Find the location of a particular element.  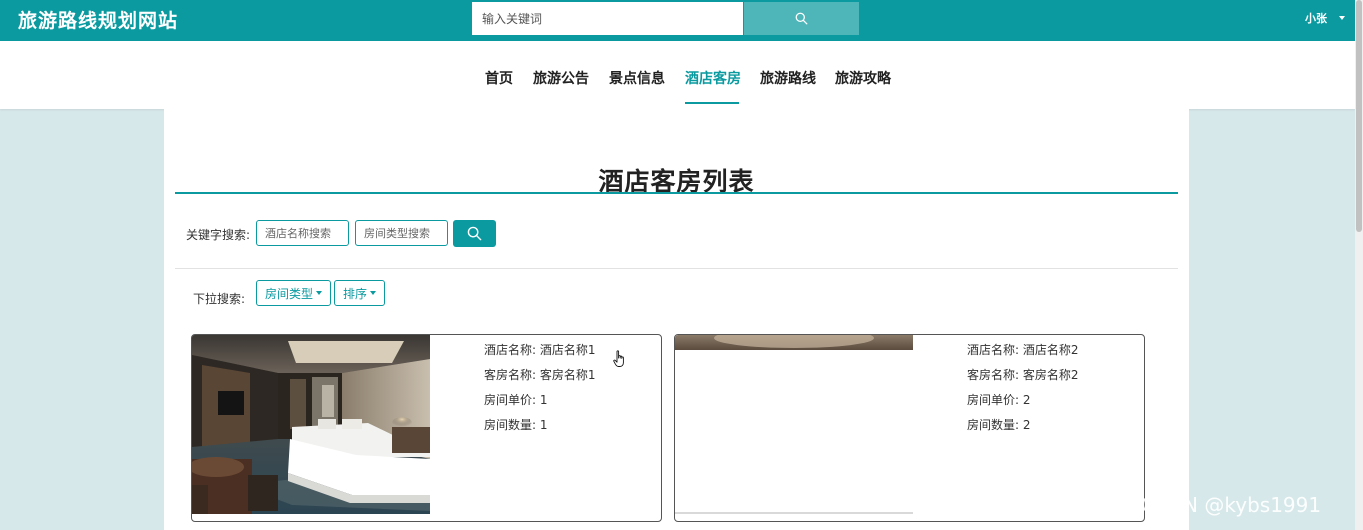

room-count-value: 2 is located at coordinates (1026, 425).